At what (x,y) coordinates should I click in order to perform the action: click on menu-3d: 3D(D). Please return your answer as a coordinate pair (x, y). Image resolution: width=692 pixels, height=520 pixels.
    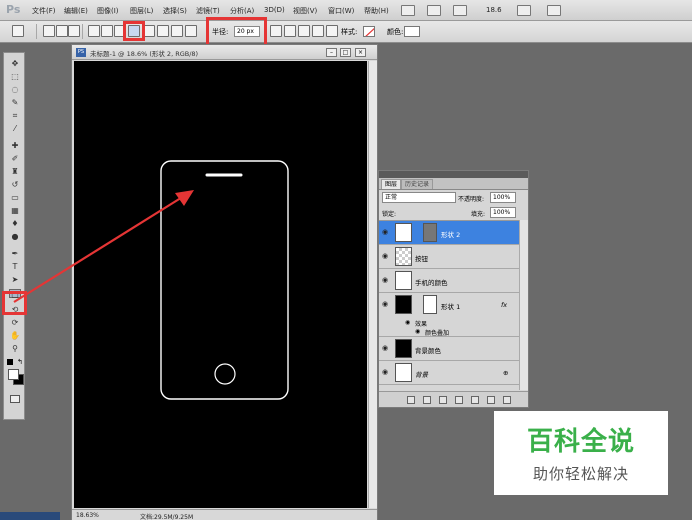
    Looking at the image, I should click on (274, 10).